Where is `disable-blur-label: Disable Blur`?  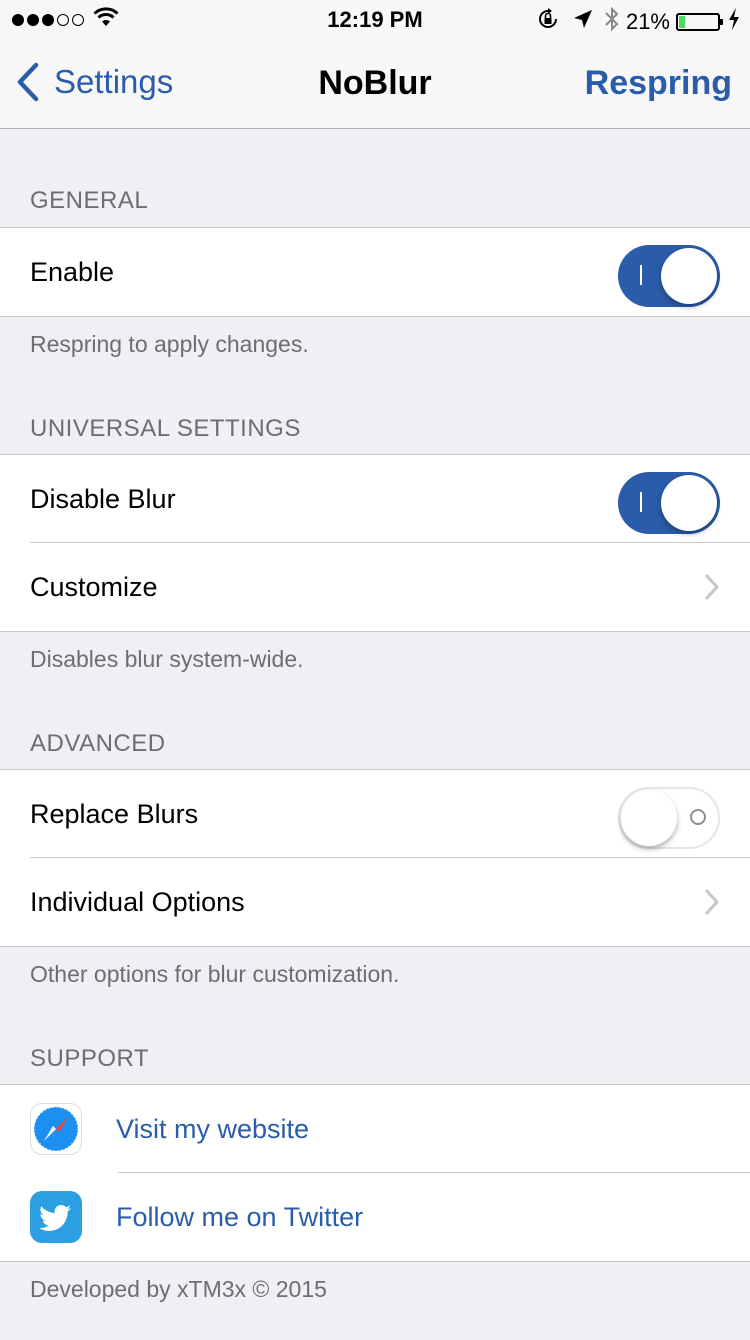 disable-blur-label: Disable Blur is located at coordinates (103, 498).